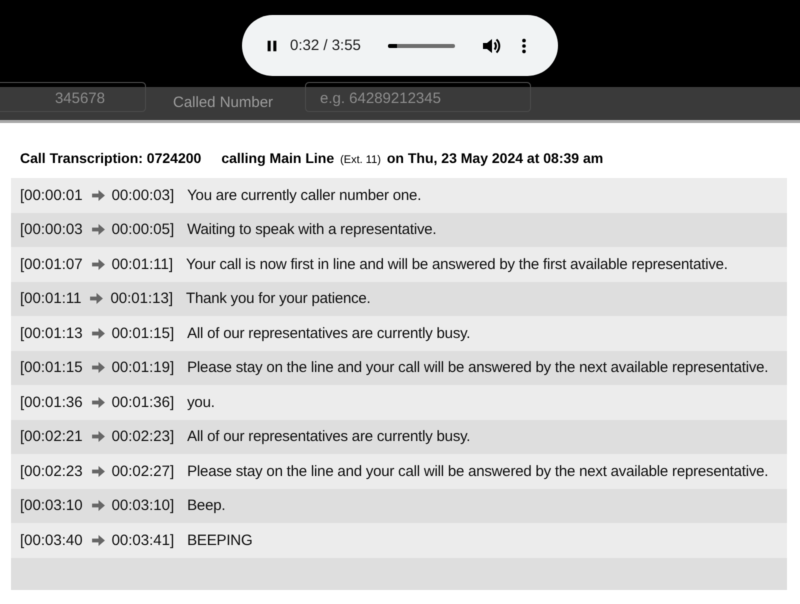 Image resolution: width=800 pixels, height=604 pixels. What do you see at coordinates (73, 97) in the screenshot?
I see `input-field: 345678` at bounding box center [73, 97].